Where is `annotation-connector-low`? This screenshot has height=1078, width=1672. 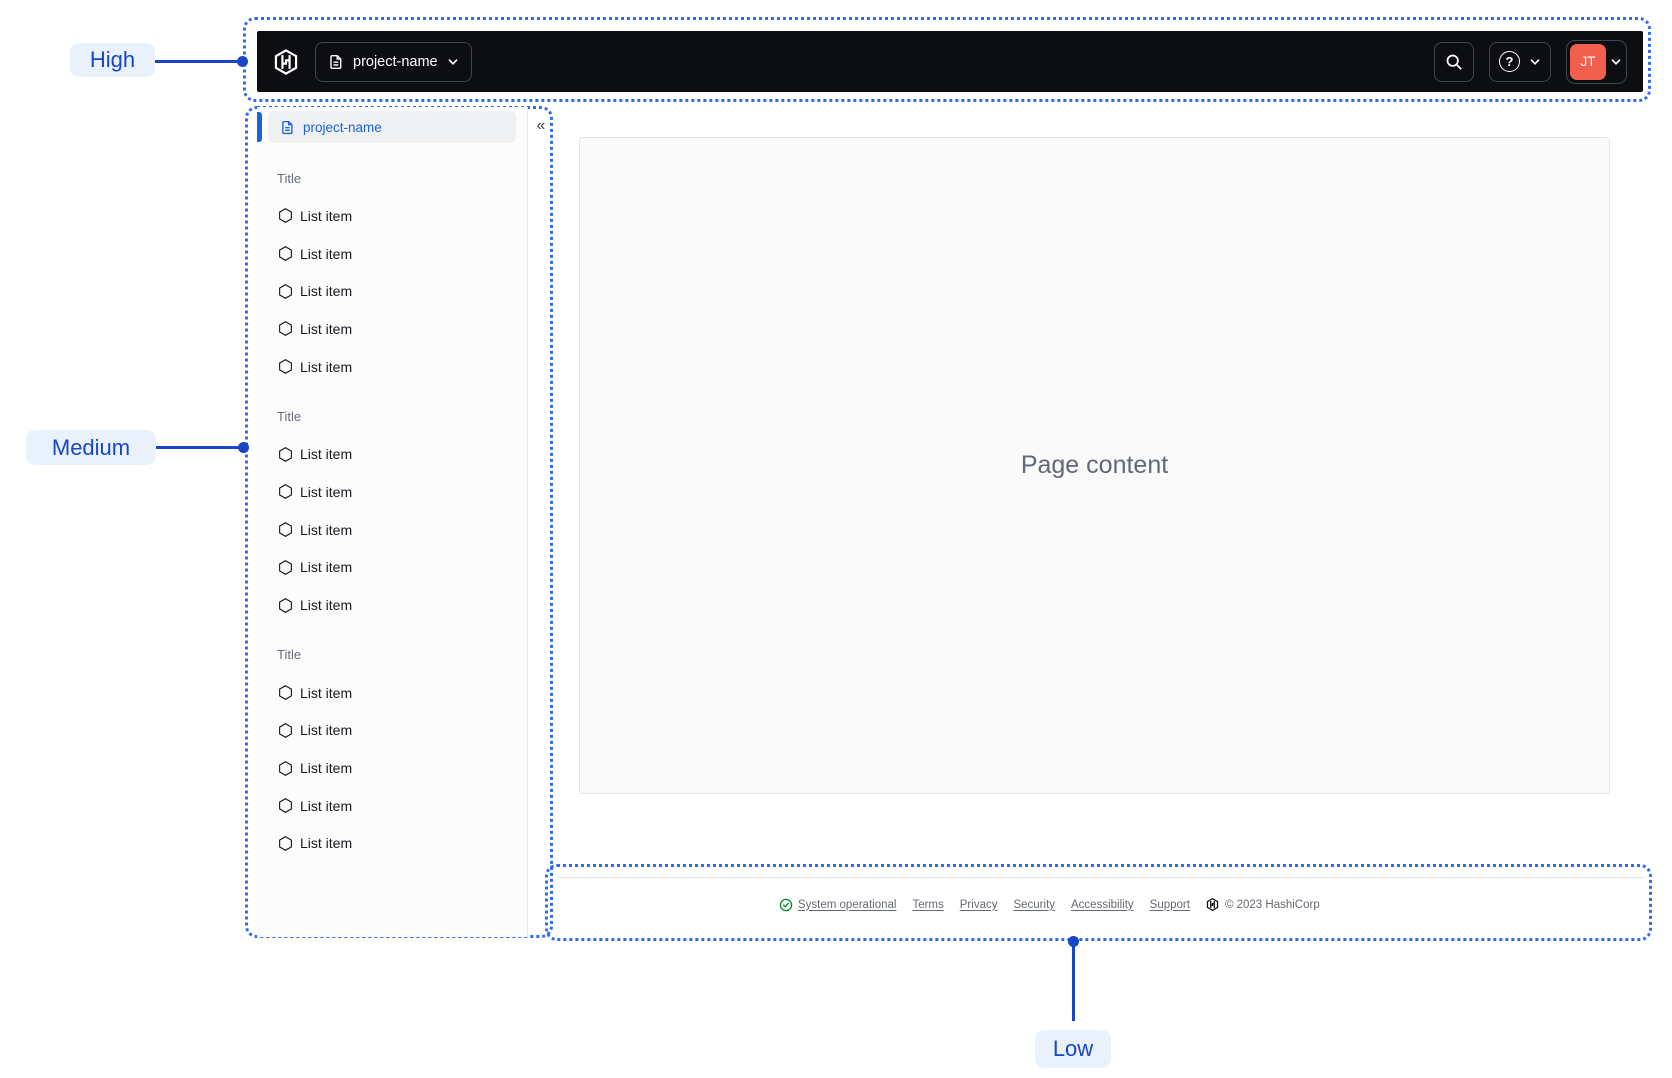 annotation-connector-low is located at coordinates (1073, 981).